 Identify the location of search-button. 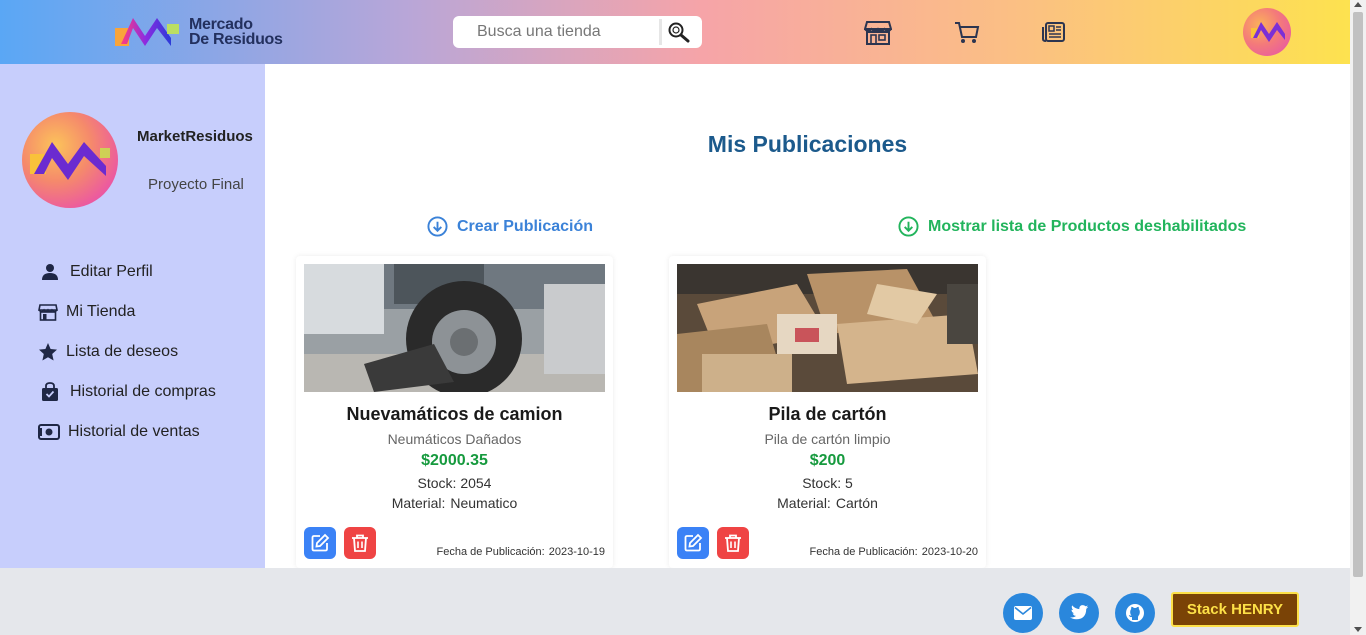
(679, 32).